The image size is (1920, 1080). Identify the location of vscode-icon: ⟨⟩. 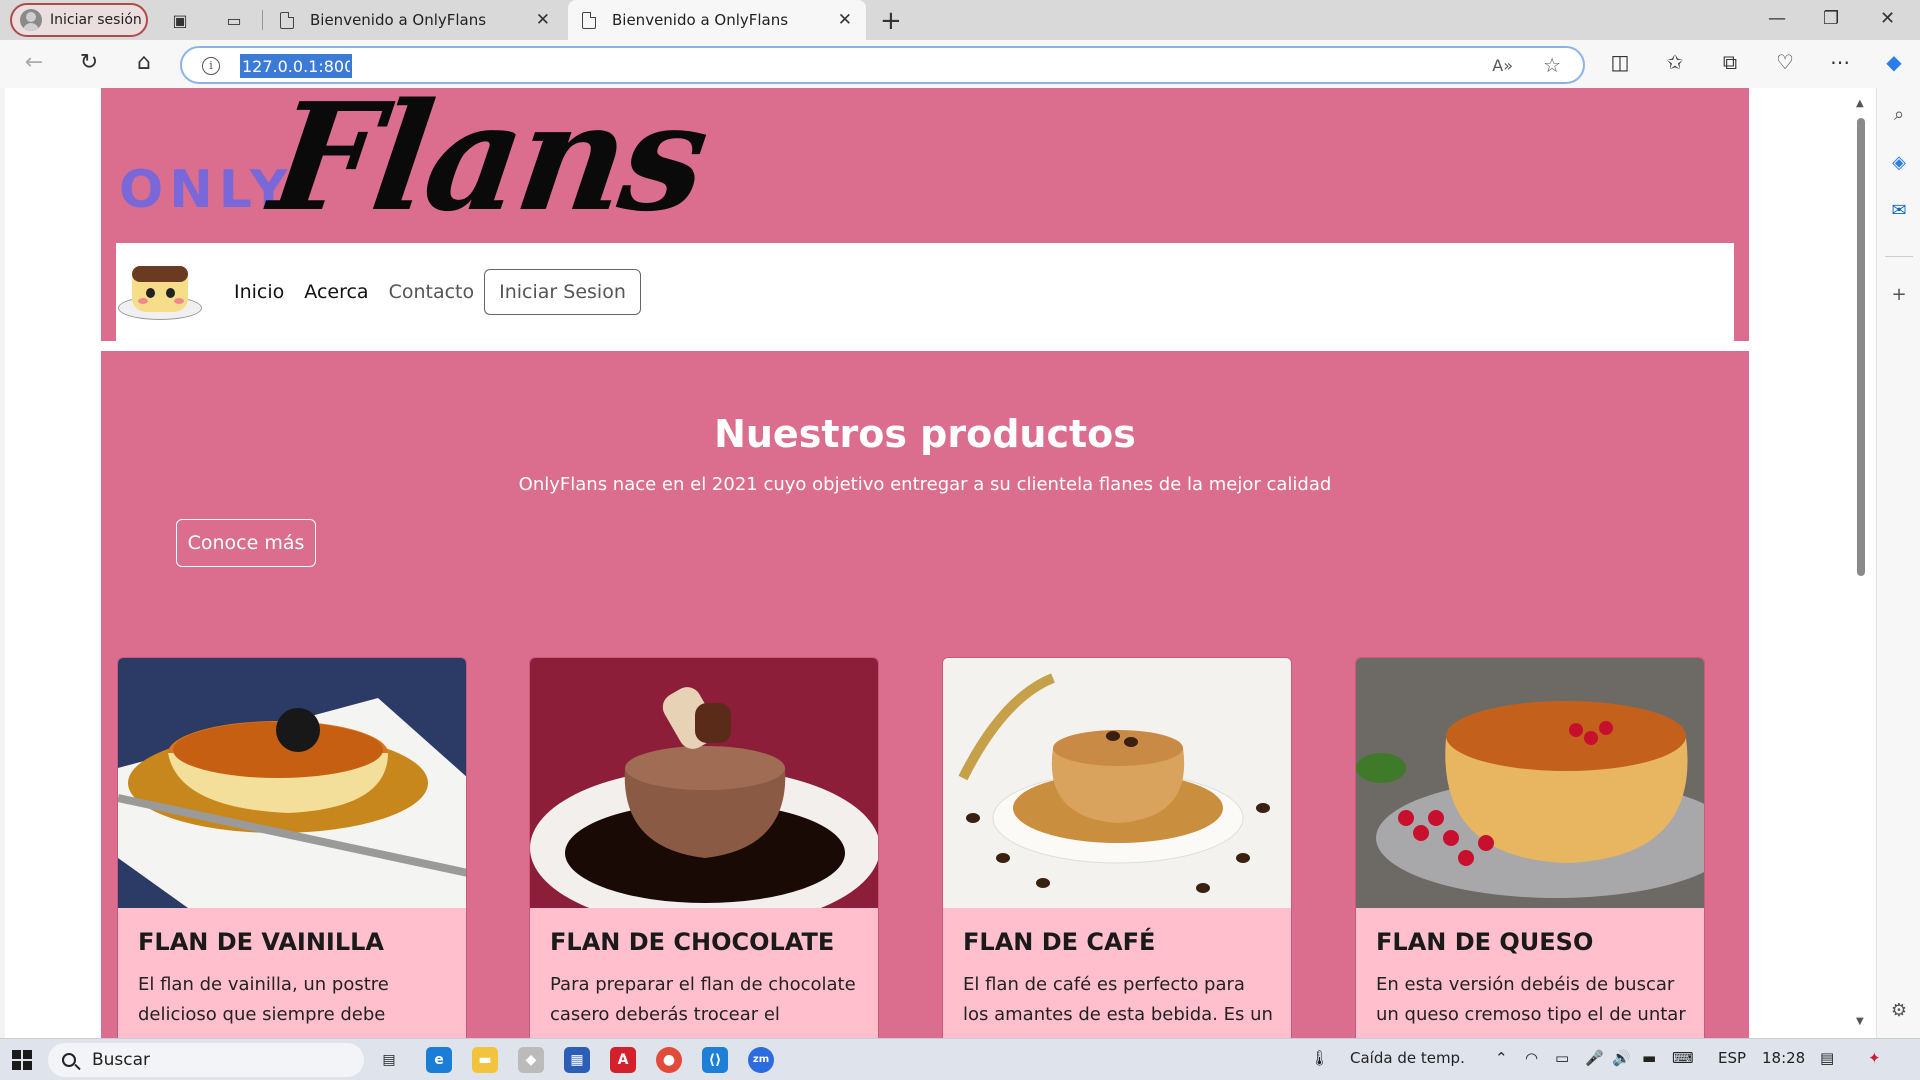
(715, 1060).